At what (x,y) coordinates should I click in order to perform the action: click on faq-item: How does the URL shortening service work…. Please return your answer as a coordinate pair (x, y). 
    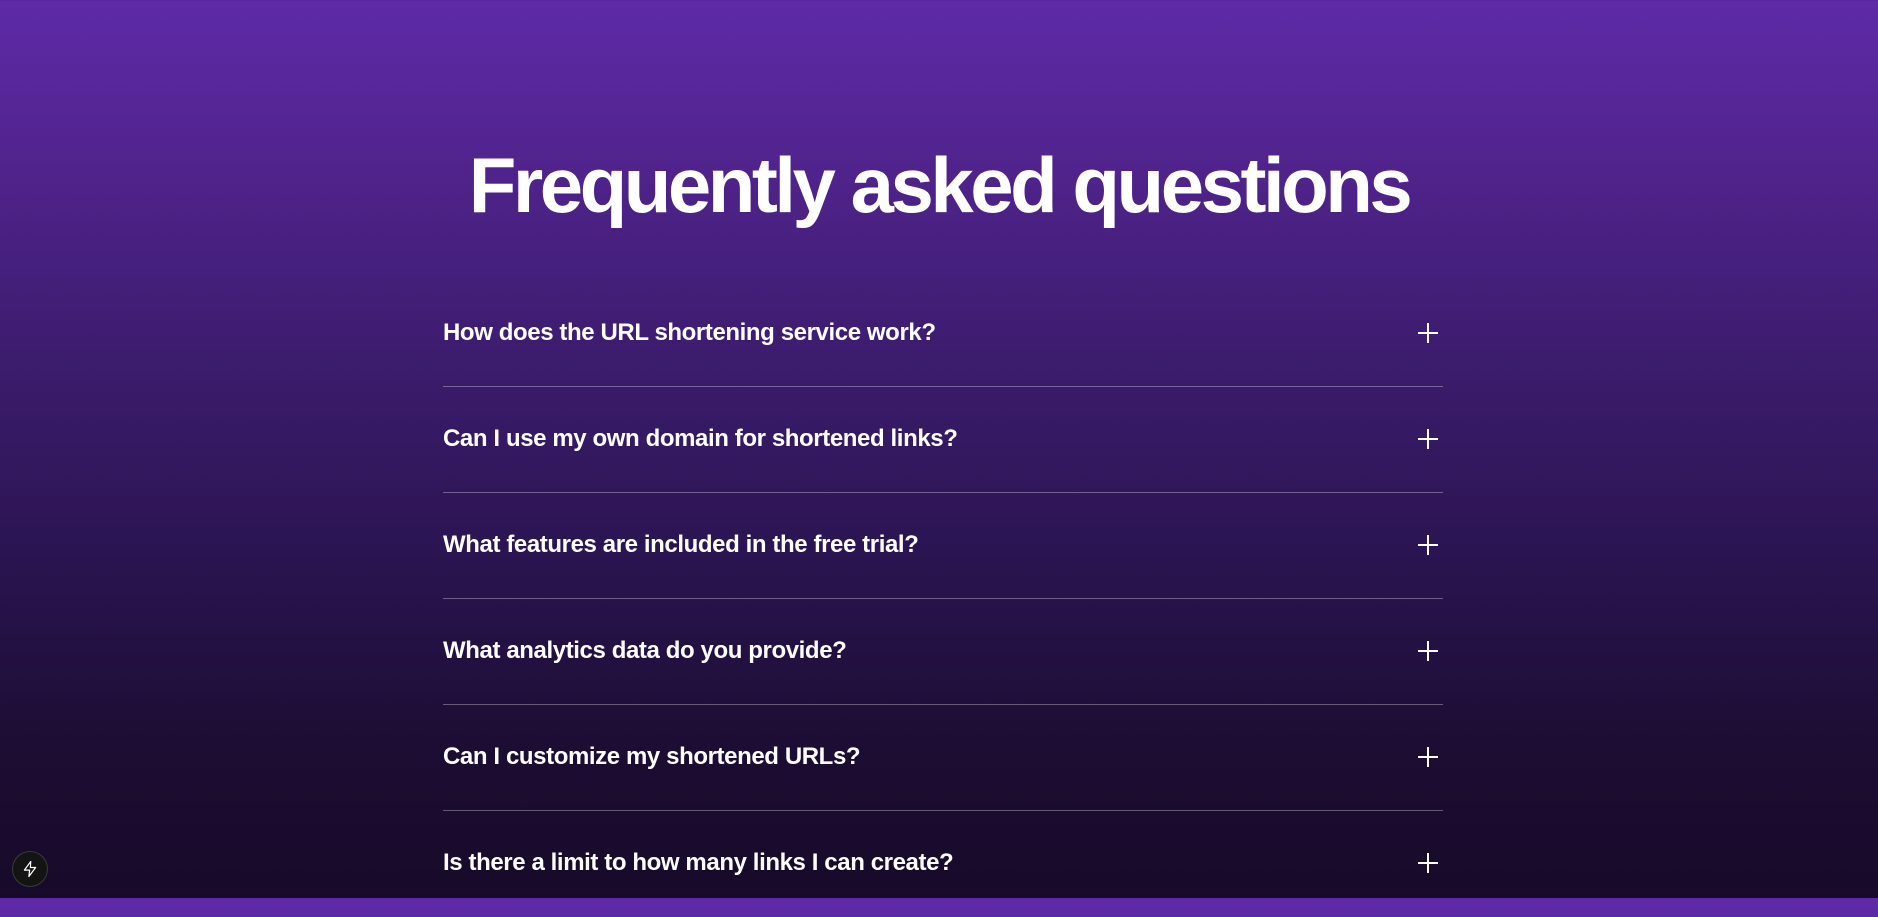
    Looking at the image, I should click on (943, 334).